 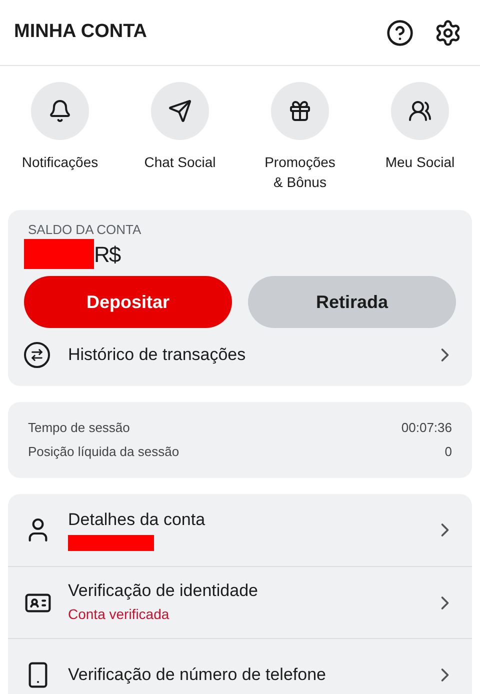 What do you see at coordinates (420, 162) in the screenshot?
I see `shortcut-label: Meu Social` at bounding box center [420, 162].